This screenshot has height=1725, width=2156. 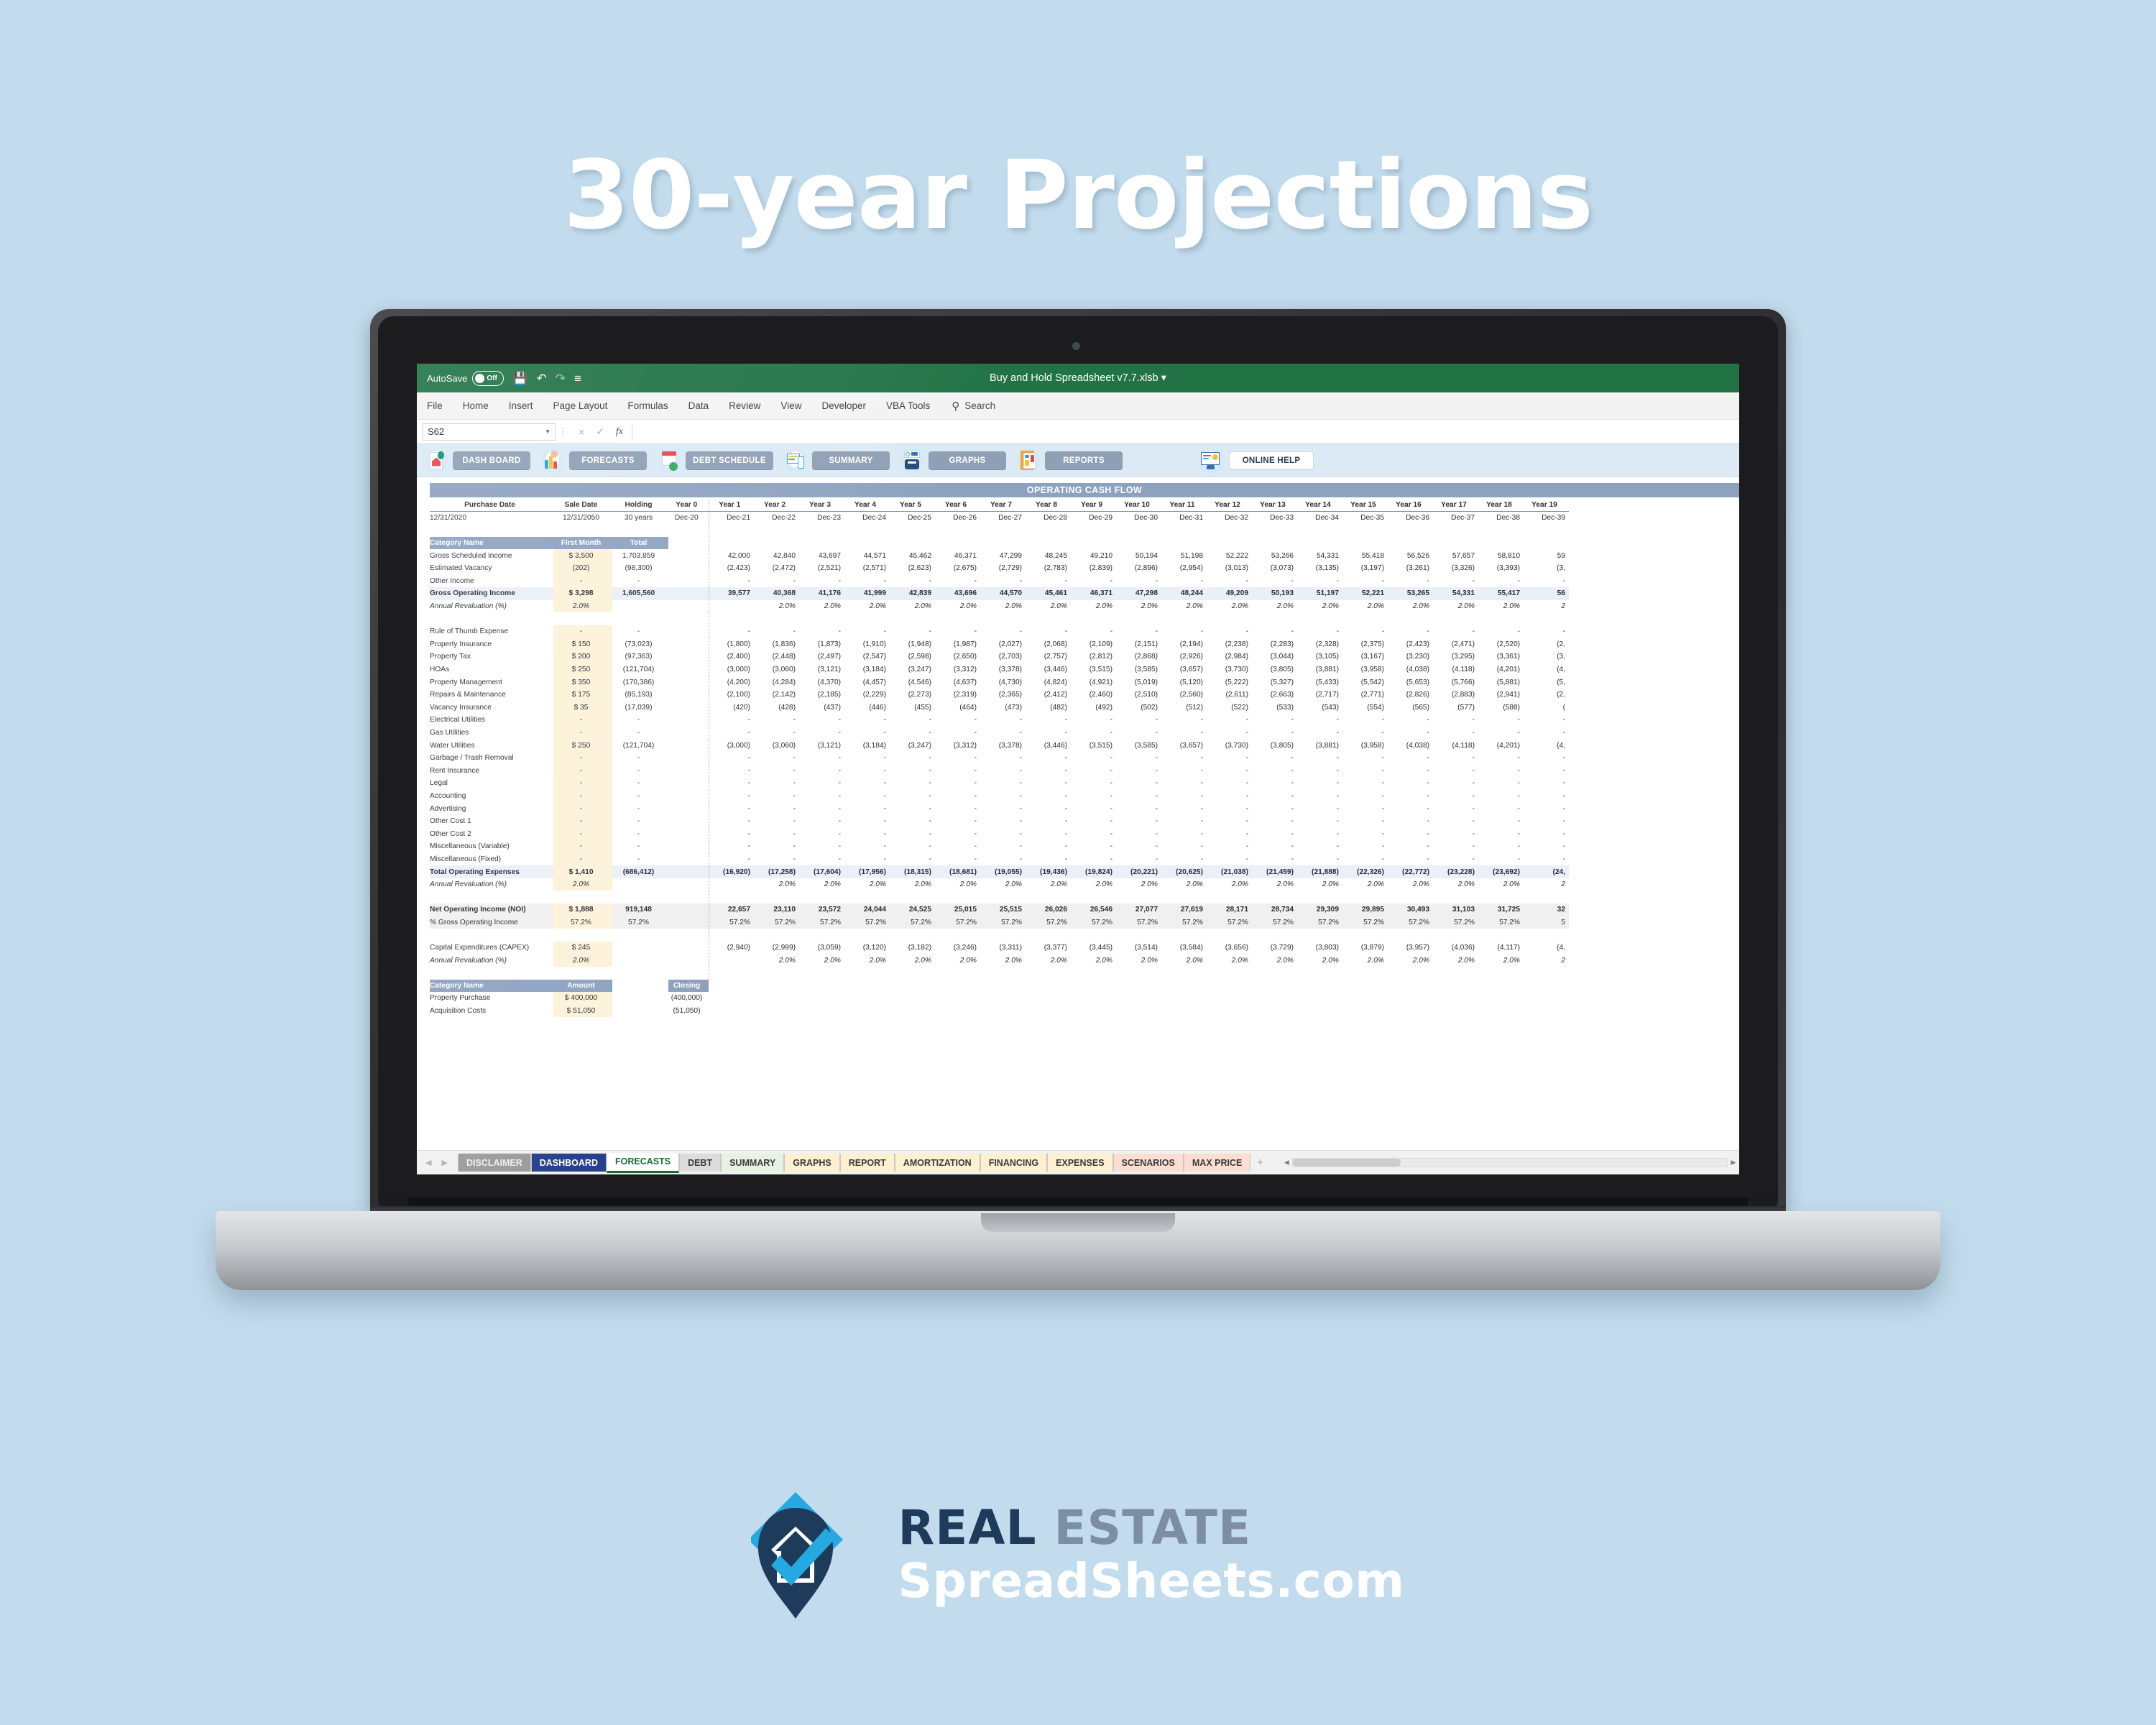 What do you see at coordinates (1186, 432) in the screenshot?
I see `formula-input` at bounding box center [1186, 432].